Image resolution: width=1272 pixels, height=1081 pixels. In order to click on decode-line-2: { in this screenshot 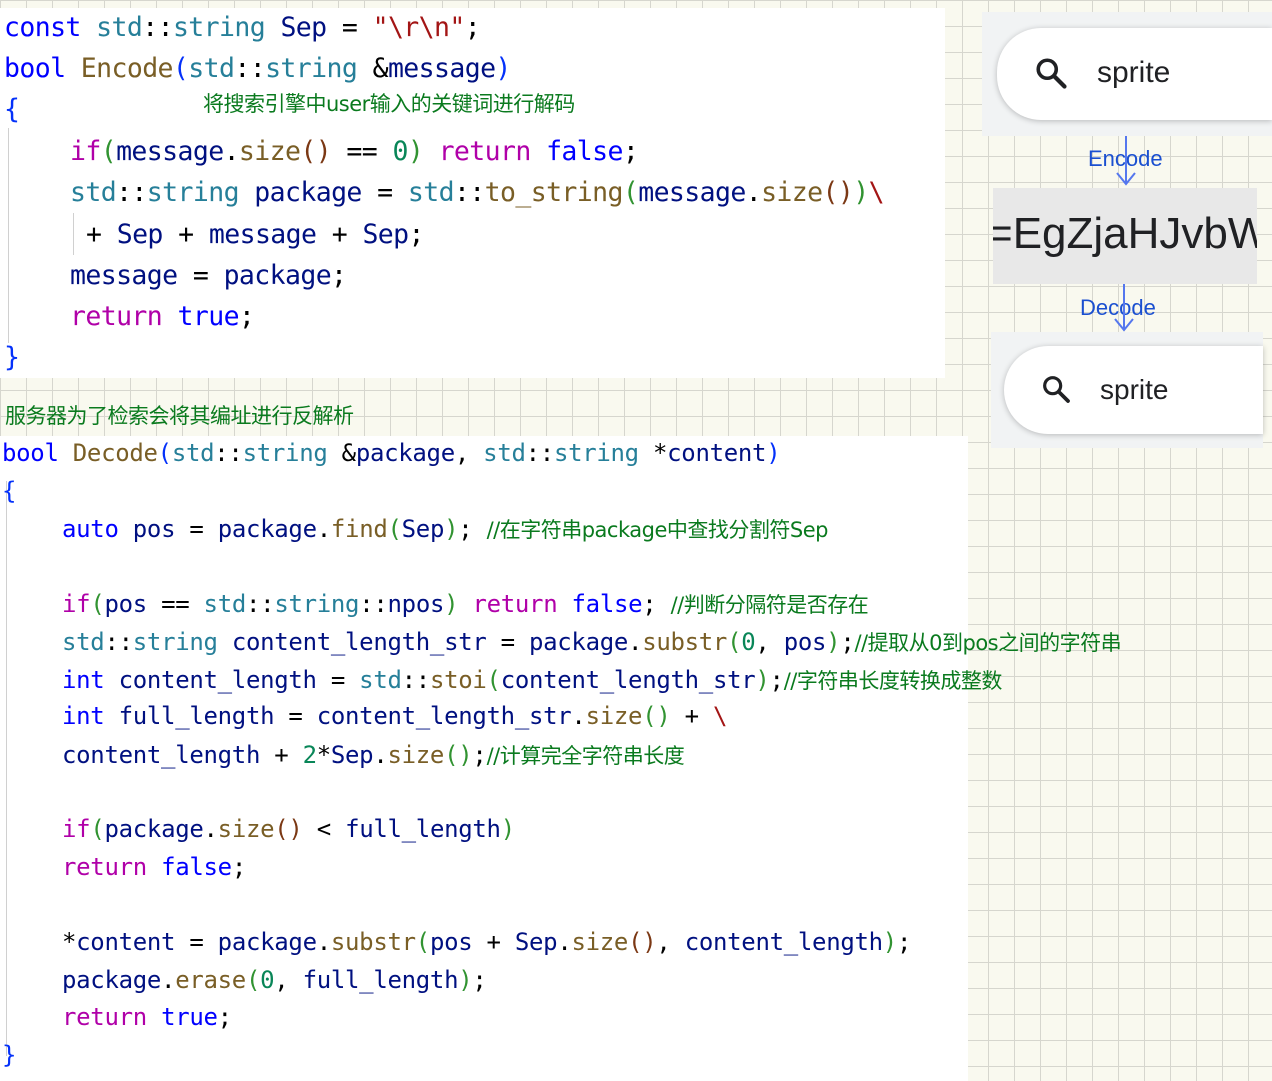, I will do `click(9, 491)`.